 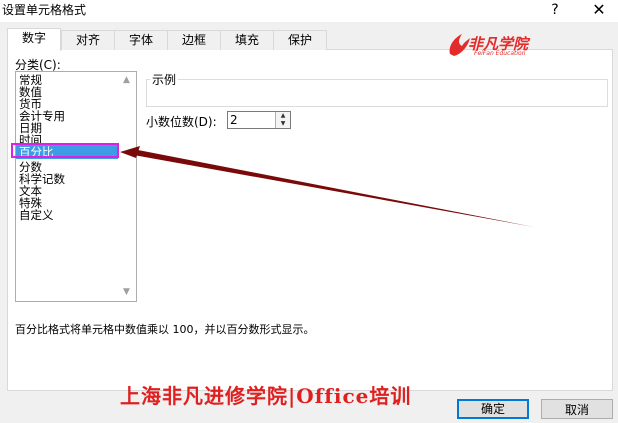 What do you see at coordinates (266, 396) in the screenshot?
I see `watermark-text: 上海非凡进修学院|Office培训` at bounding box center [266, 396].